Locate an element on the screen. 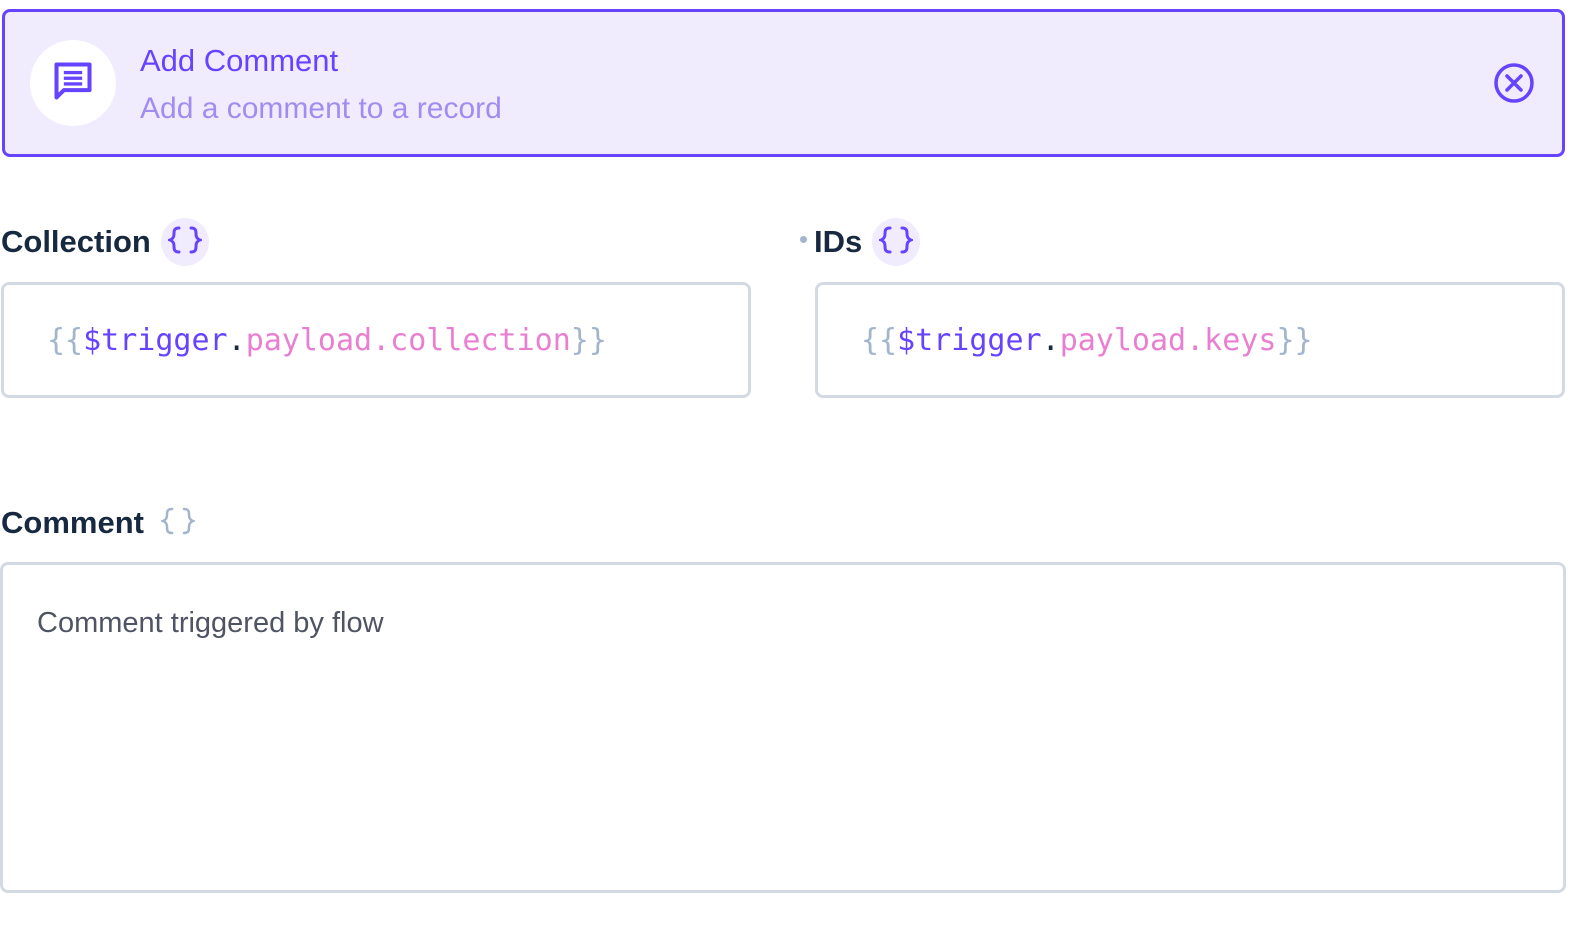 The height and width of the screenshot is (934, 1586). required-indicator is located at coordinates (803, 239).